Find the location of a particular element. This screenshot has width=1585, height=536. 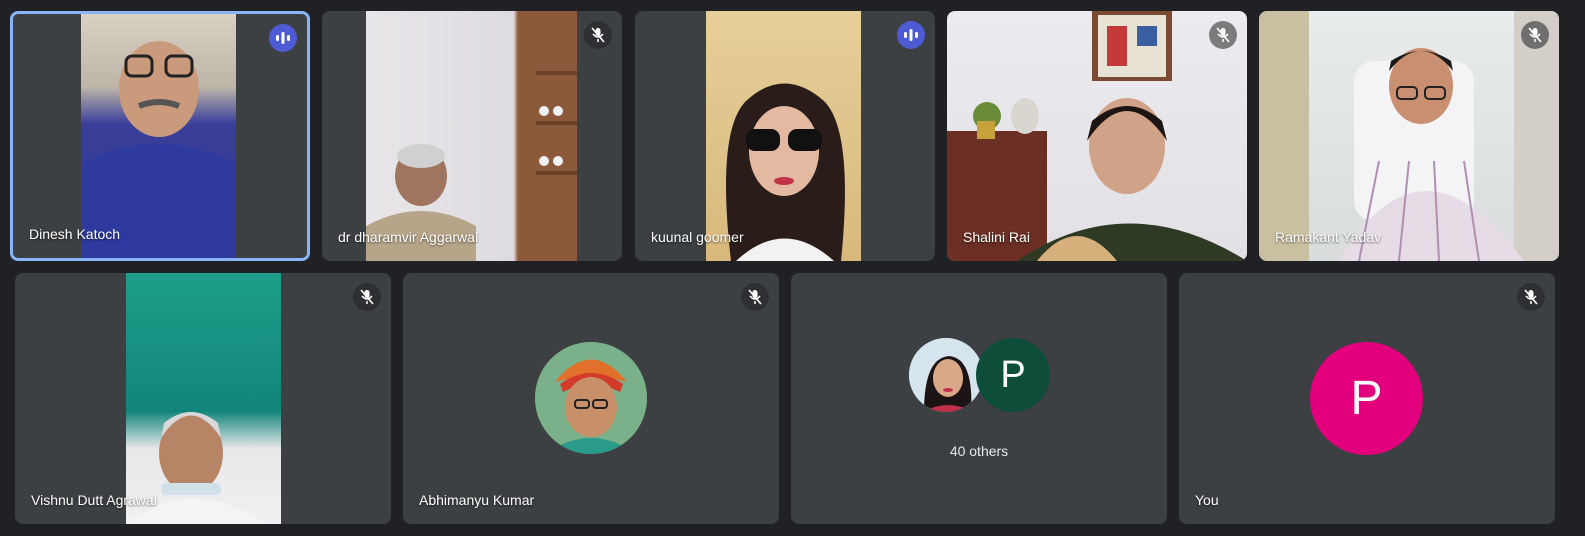

participant-name: dr dharamvir Aggarwal is located at coordinates (408, 237).